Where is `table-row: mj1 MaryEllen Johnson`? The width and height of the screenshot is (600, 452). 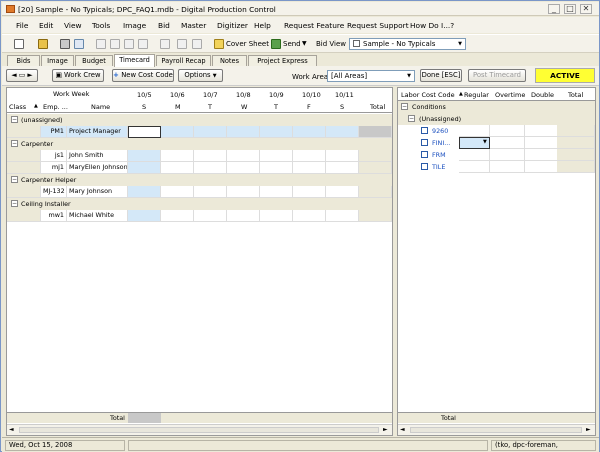
table-row: mj1 MaryEllen Johnson is located at coordinates (199, 168).